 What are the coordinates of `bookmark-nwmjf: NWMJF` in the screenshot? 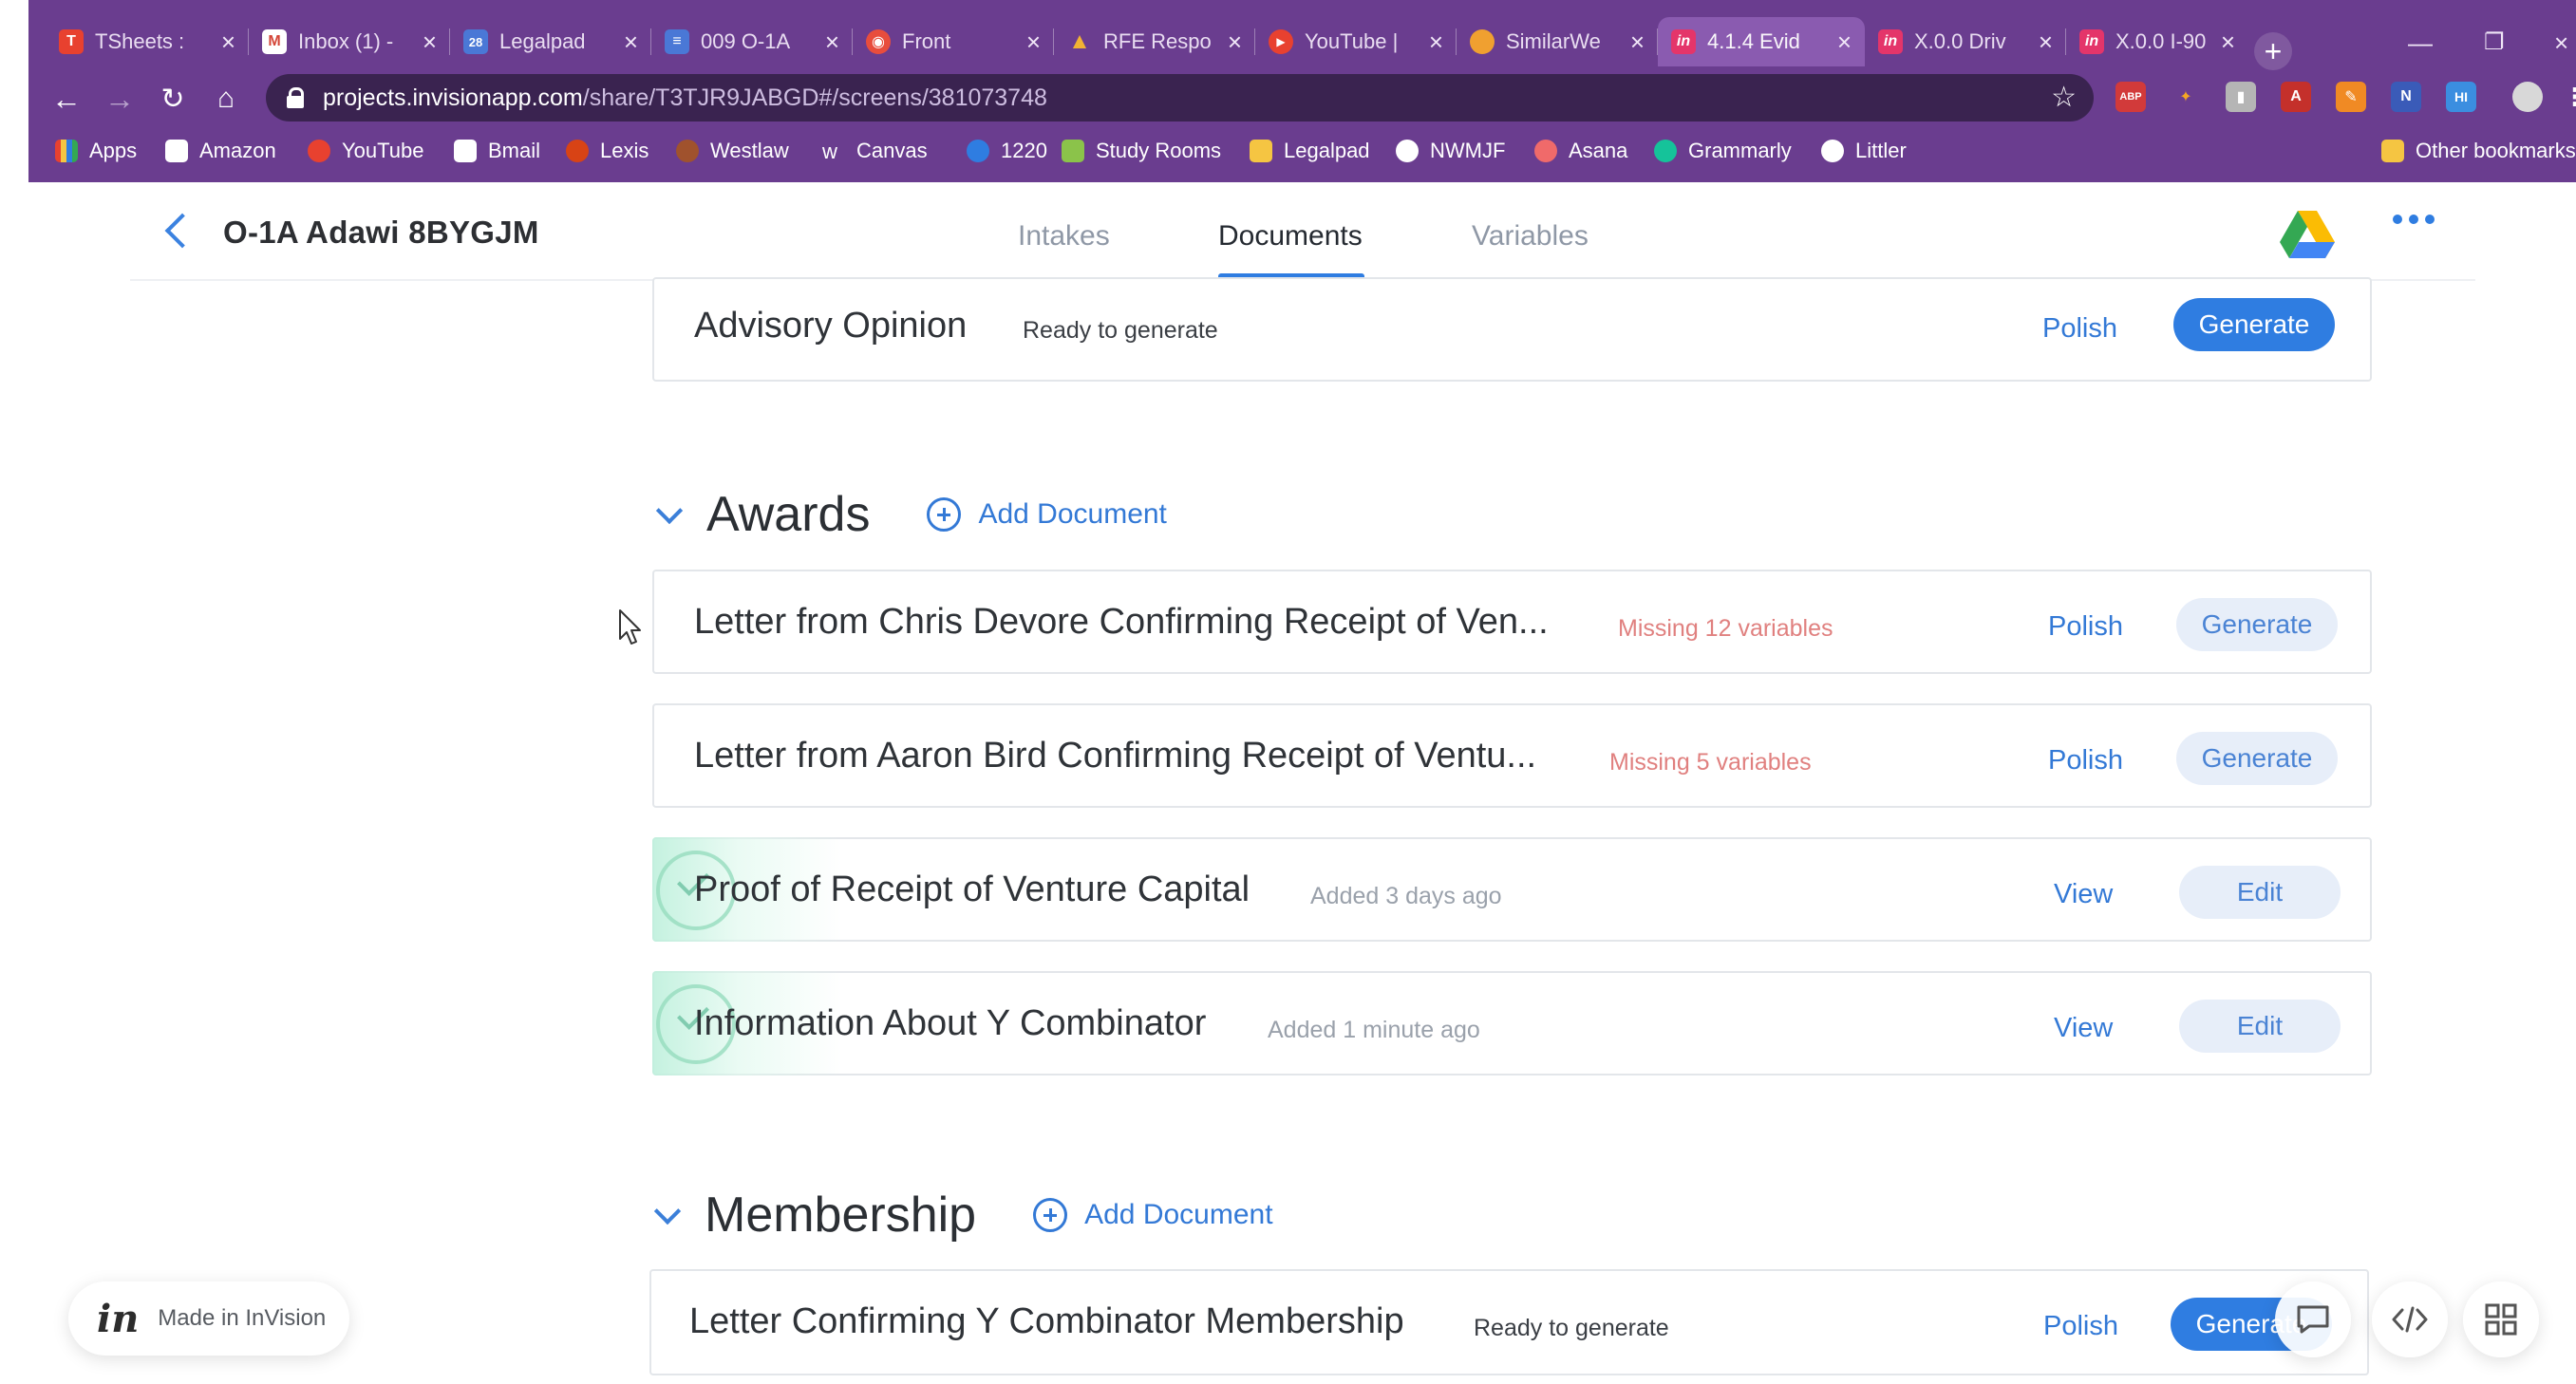 It's located at (1450, 151).